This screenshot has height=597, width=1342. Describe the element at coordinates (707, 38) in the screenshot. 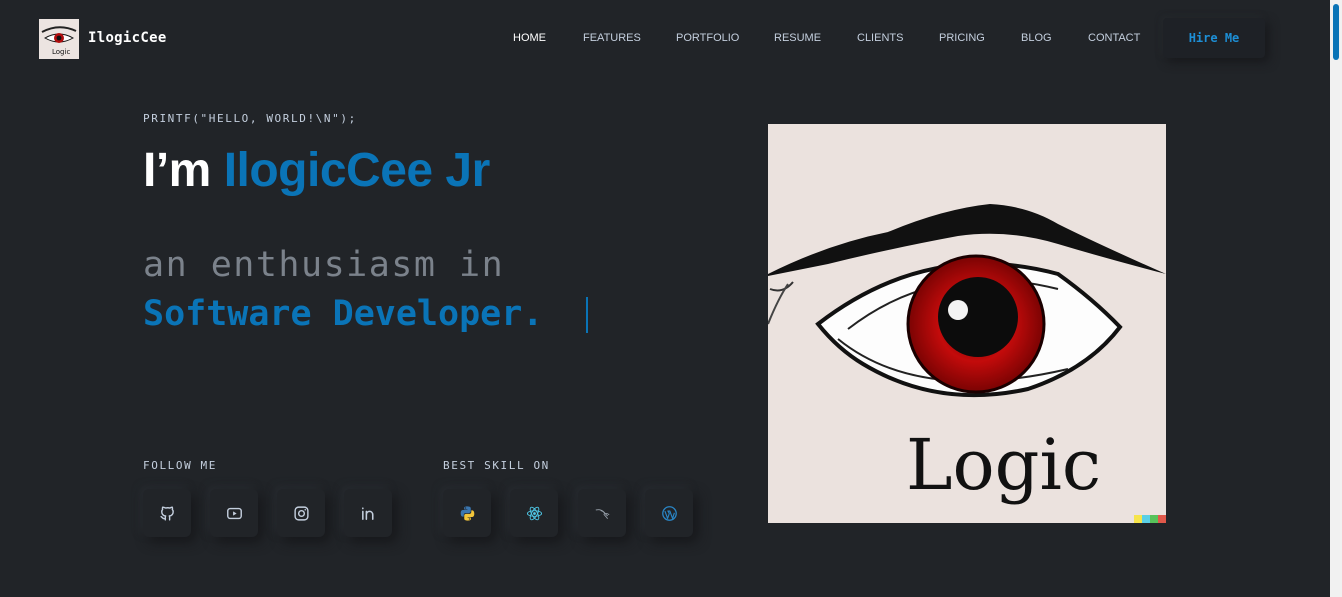

I see `nav-portfolio: PORTFOLIO` at that location.